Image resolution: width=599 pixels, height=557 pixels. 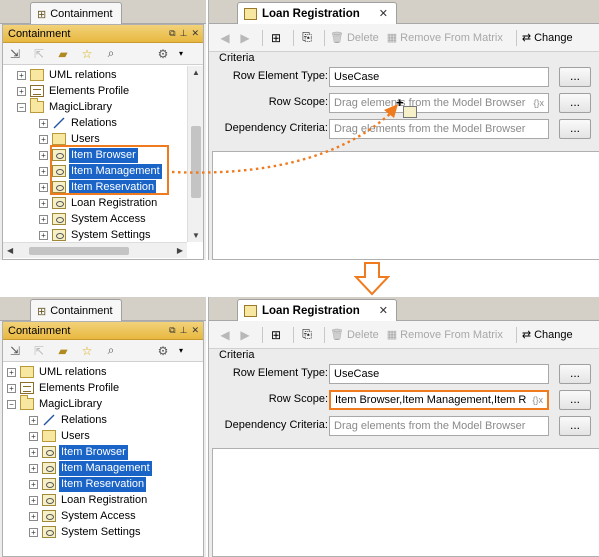 I want to click on tree-item-item-browser: + Item Browser, so click(x=78, y=452).